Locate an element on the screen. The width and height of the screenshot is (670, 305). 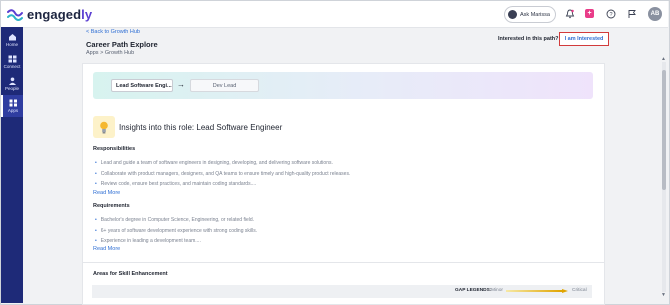
top-header: engagedly Ask Marissa + ? AB is located at coordinates (334, 14).